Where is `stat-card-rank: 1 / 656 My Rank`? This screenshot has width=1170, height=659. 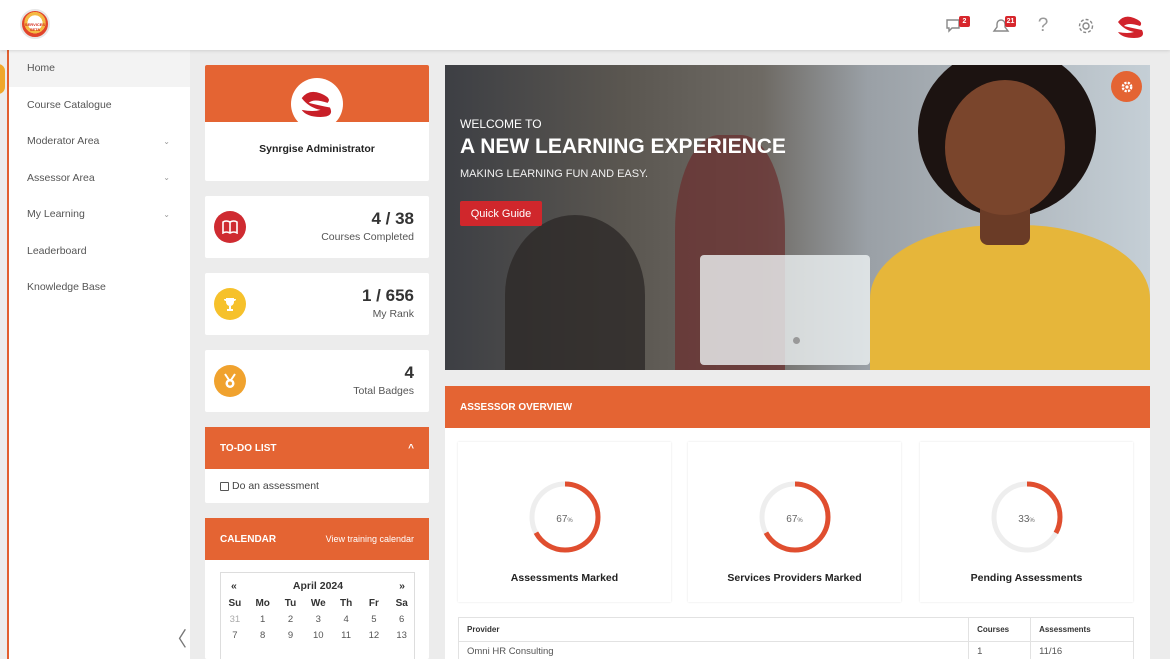
stat-card-rank: 1 / 656 My Rank is located at coordinates (317, 304).